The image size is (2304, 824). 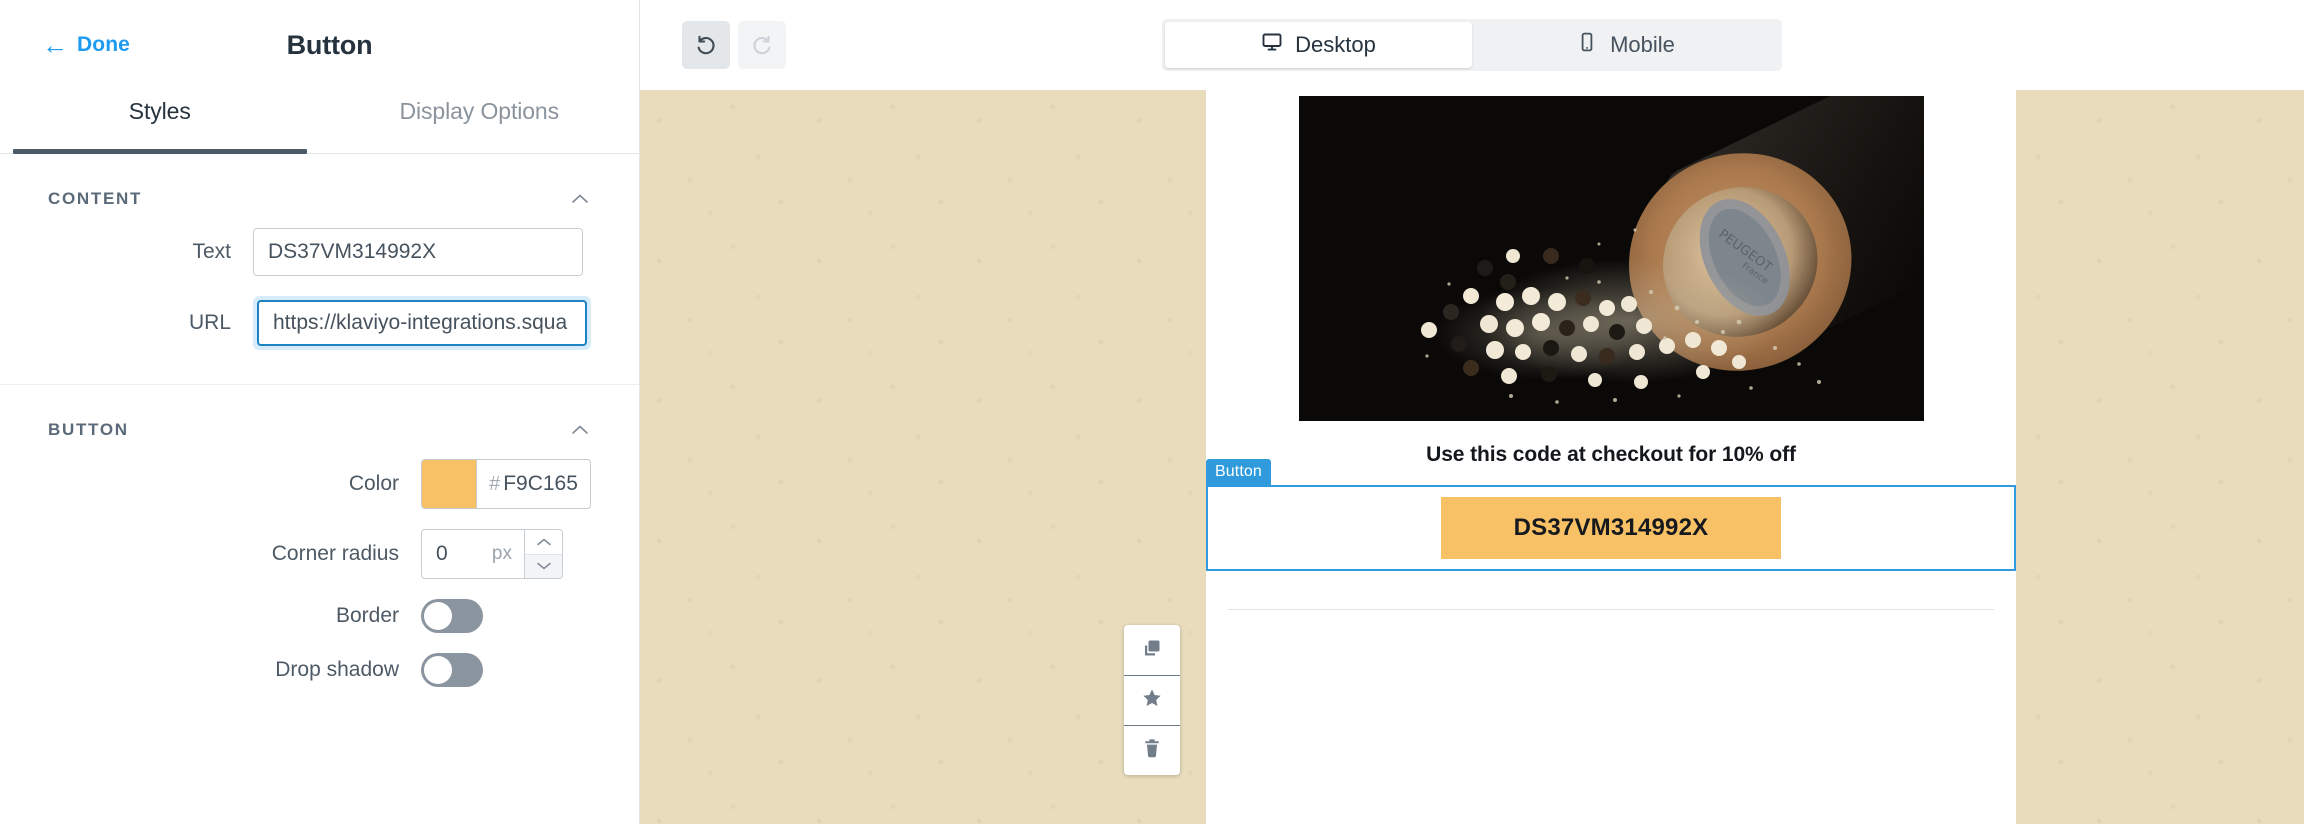 I want to click on redo-button, so click(x=762, y=45).